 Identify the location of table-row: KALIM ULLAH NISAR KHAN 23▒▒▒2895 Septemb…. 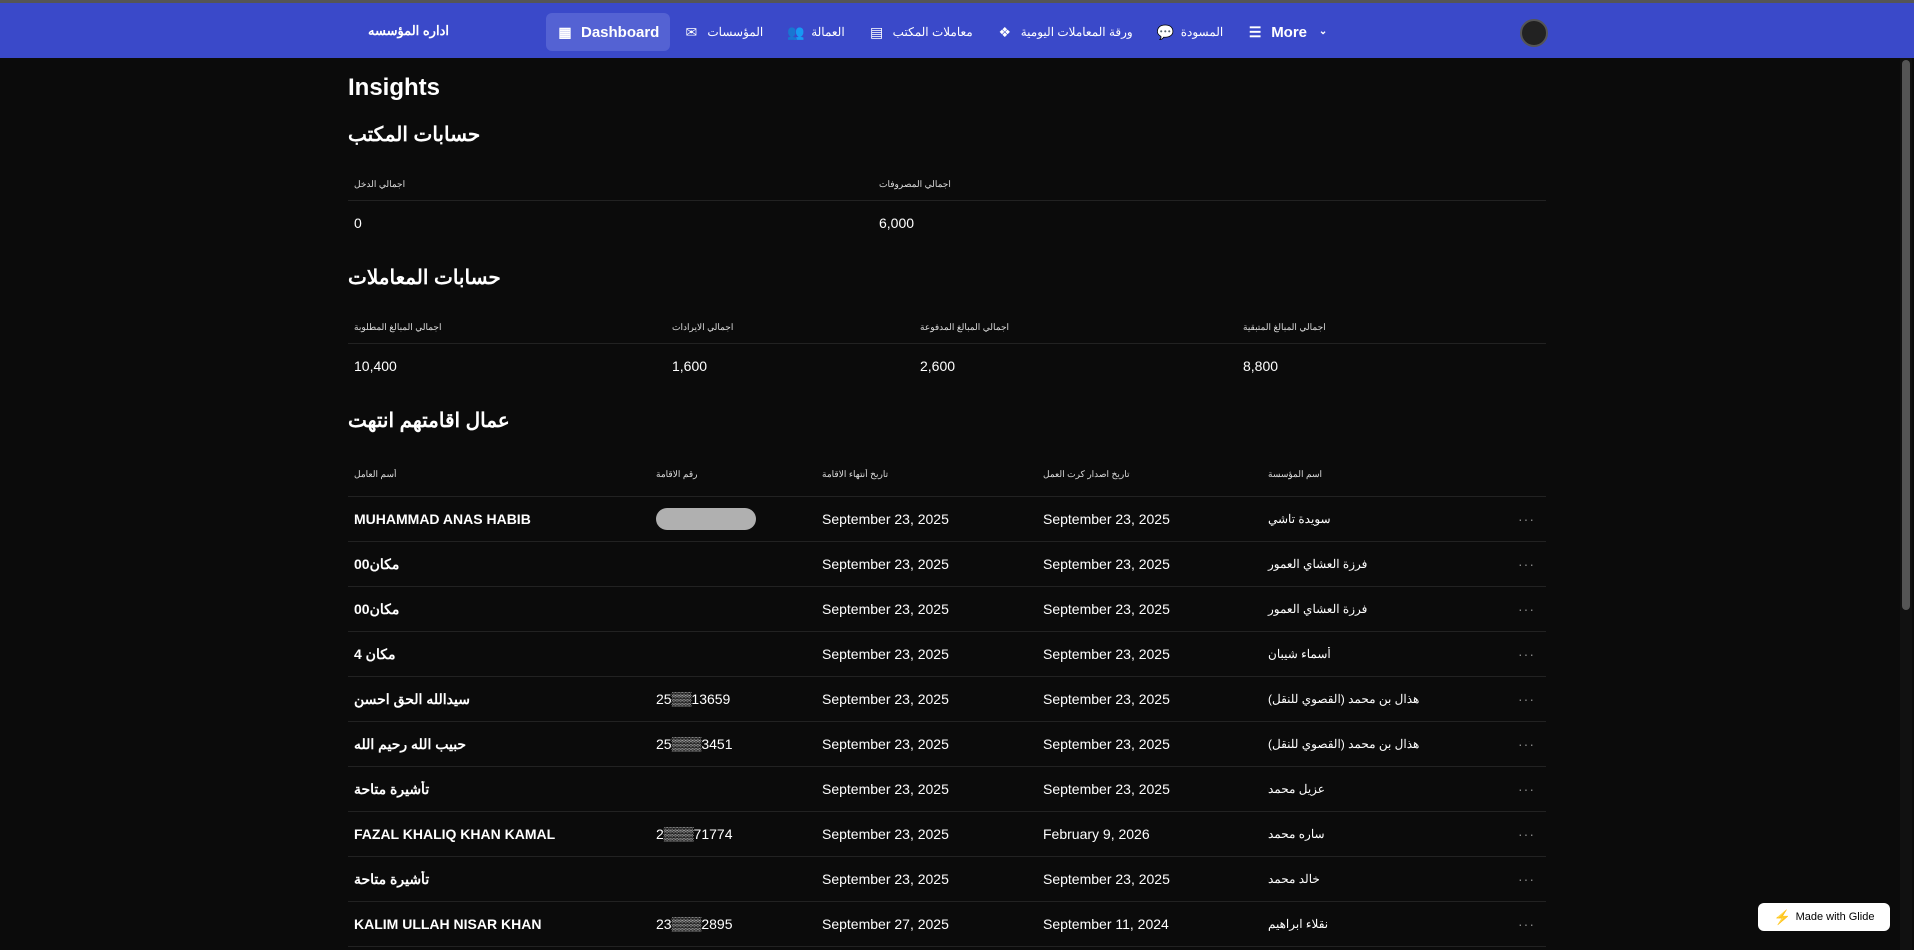
(947, 924).